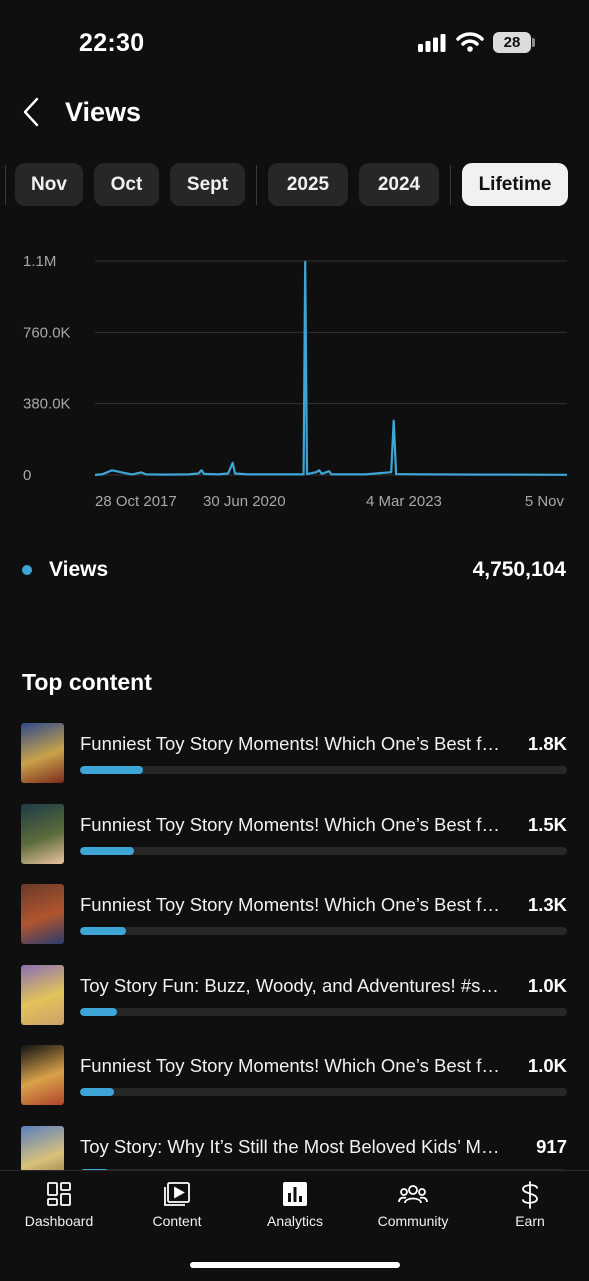 Image resolution: width=589 pixels, height=1281 pixels. Describe the element at coordinates (512, 42) in the screenshot. I see `battery-indicator: 28` at that location.